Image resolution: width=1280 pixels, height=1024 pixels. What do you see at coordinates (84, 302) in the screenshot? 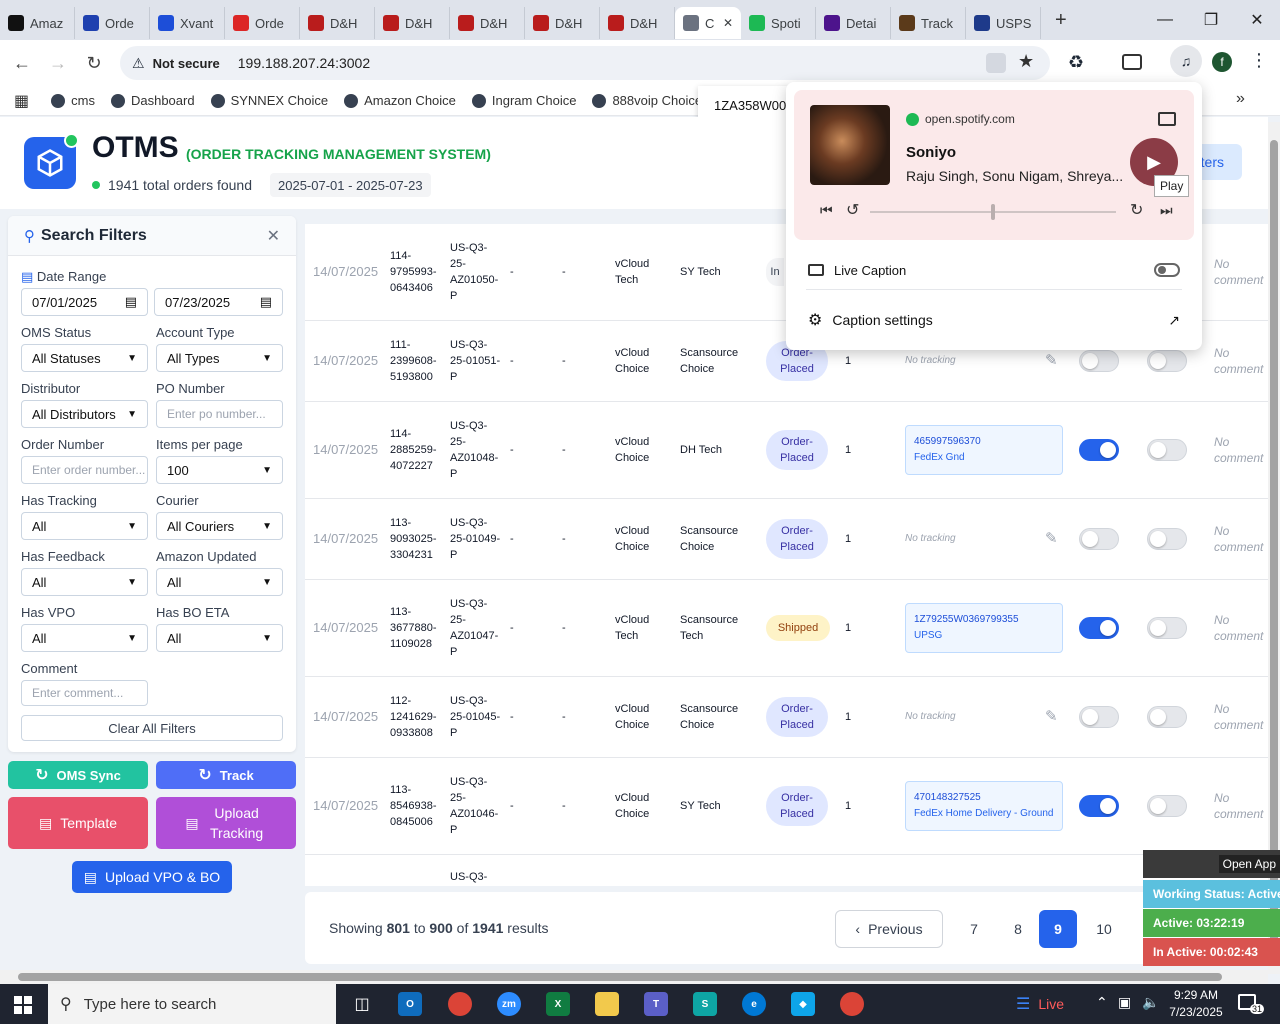
I see `date-from-input: 07/01/2025 ▤` at bounding box center [84, 302].